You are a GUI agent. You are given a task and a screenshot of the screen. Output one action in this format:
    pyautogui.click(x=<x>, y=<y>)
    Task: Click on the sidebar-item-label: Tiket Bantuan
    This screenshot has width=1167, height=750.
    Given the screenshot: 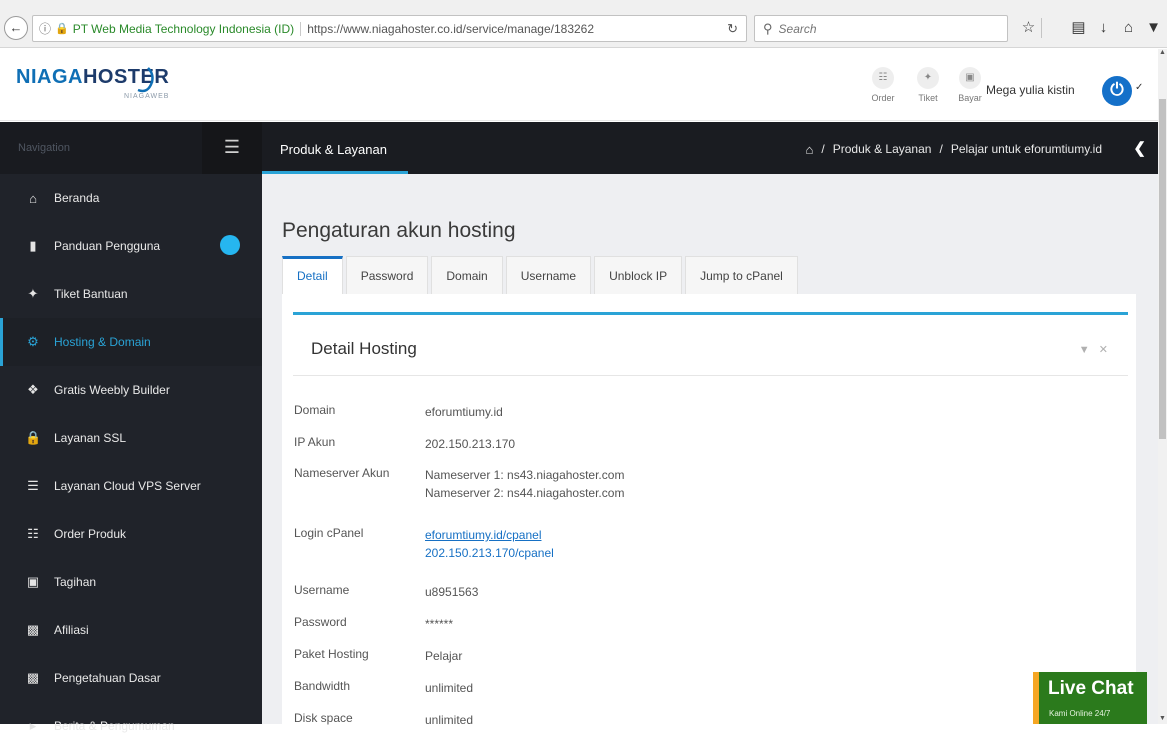 What is the action you would take?
    pyautogui.click(x=91, y=294)
    